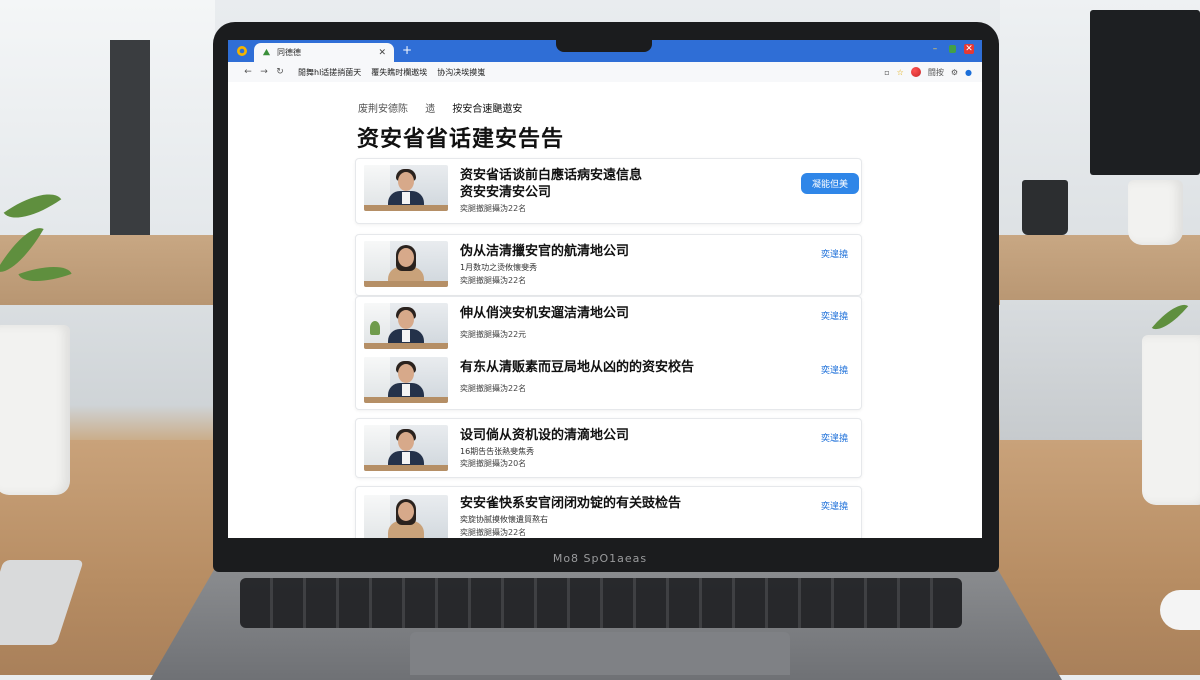 Image resolution: width=1200 pixels, height=680 pixels. I want to click on forward-icon: →, so click(264, 72).